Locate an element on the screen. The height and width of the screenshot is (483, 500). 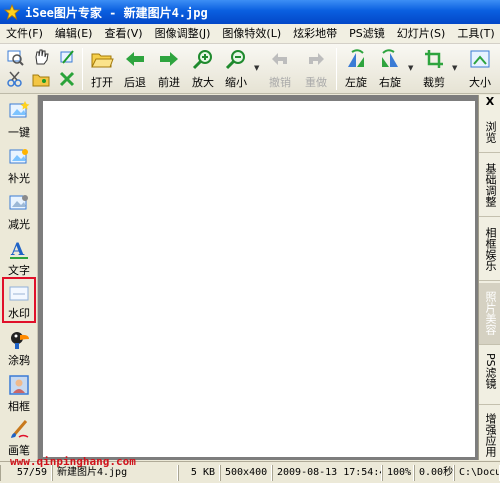
undo-button: 撤销 is located at coordinates (280, 69).